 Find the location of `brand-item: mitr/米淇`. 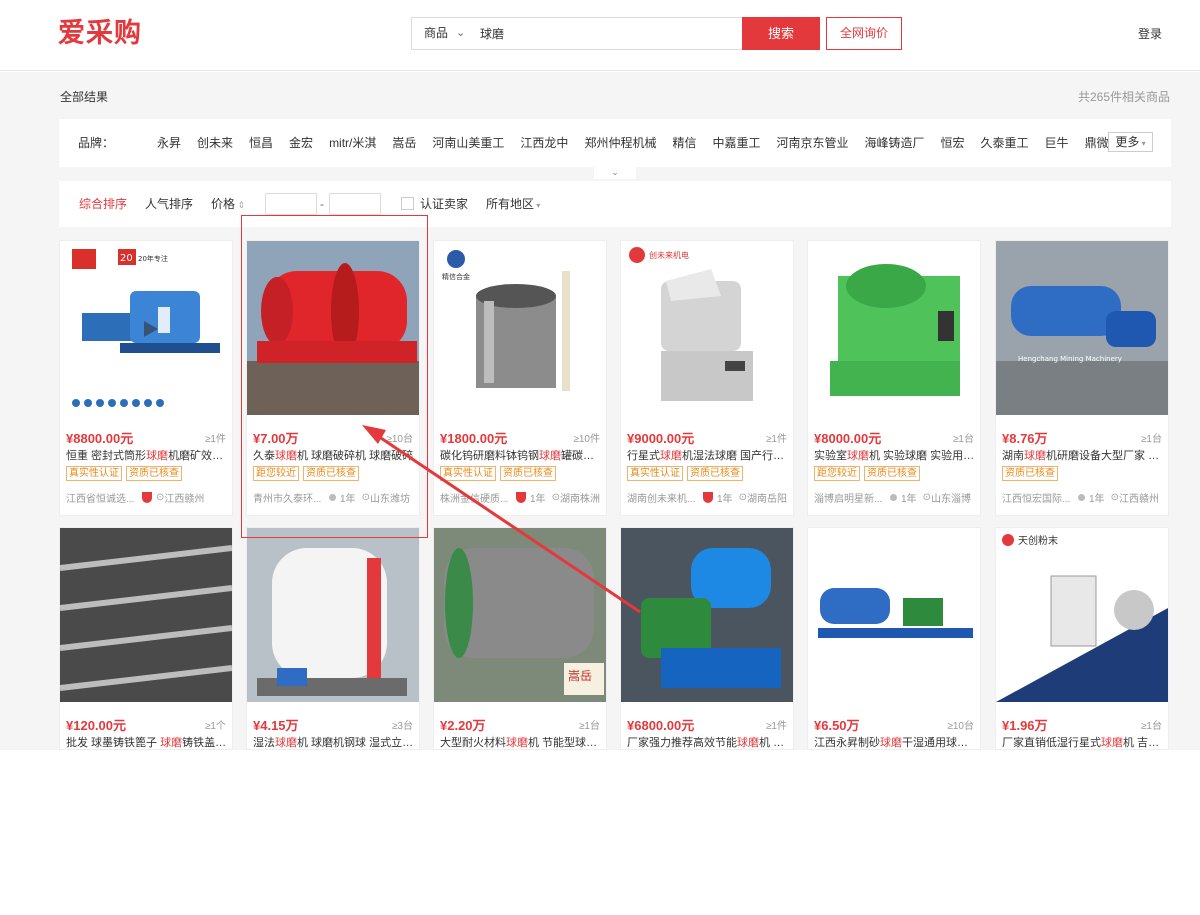

brand-item: mitr/米淇 is located at coordinates (352, 143).